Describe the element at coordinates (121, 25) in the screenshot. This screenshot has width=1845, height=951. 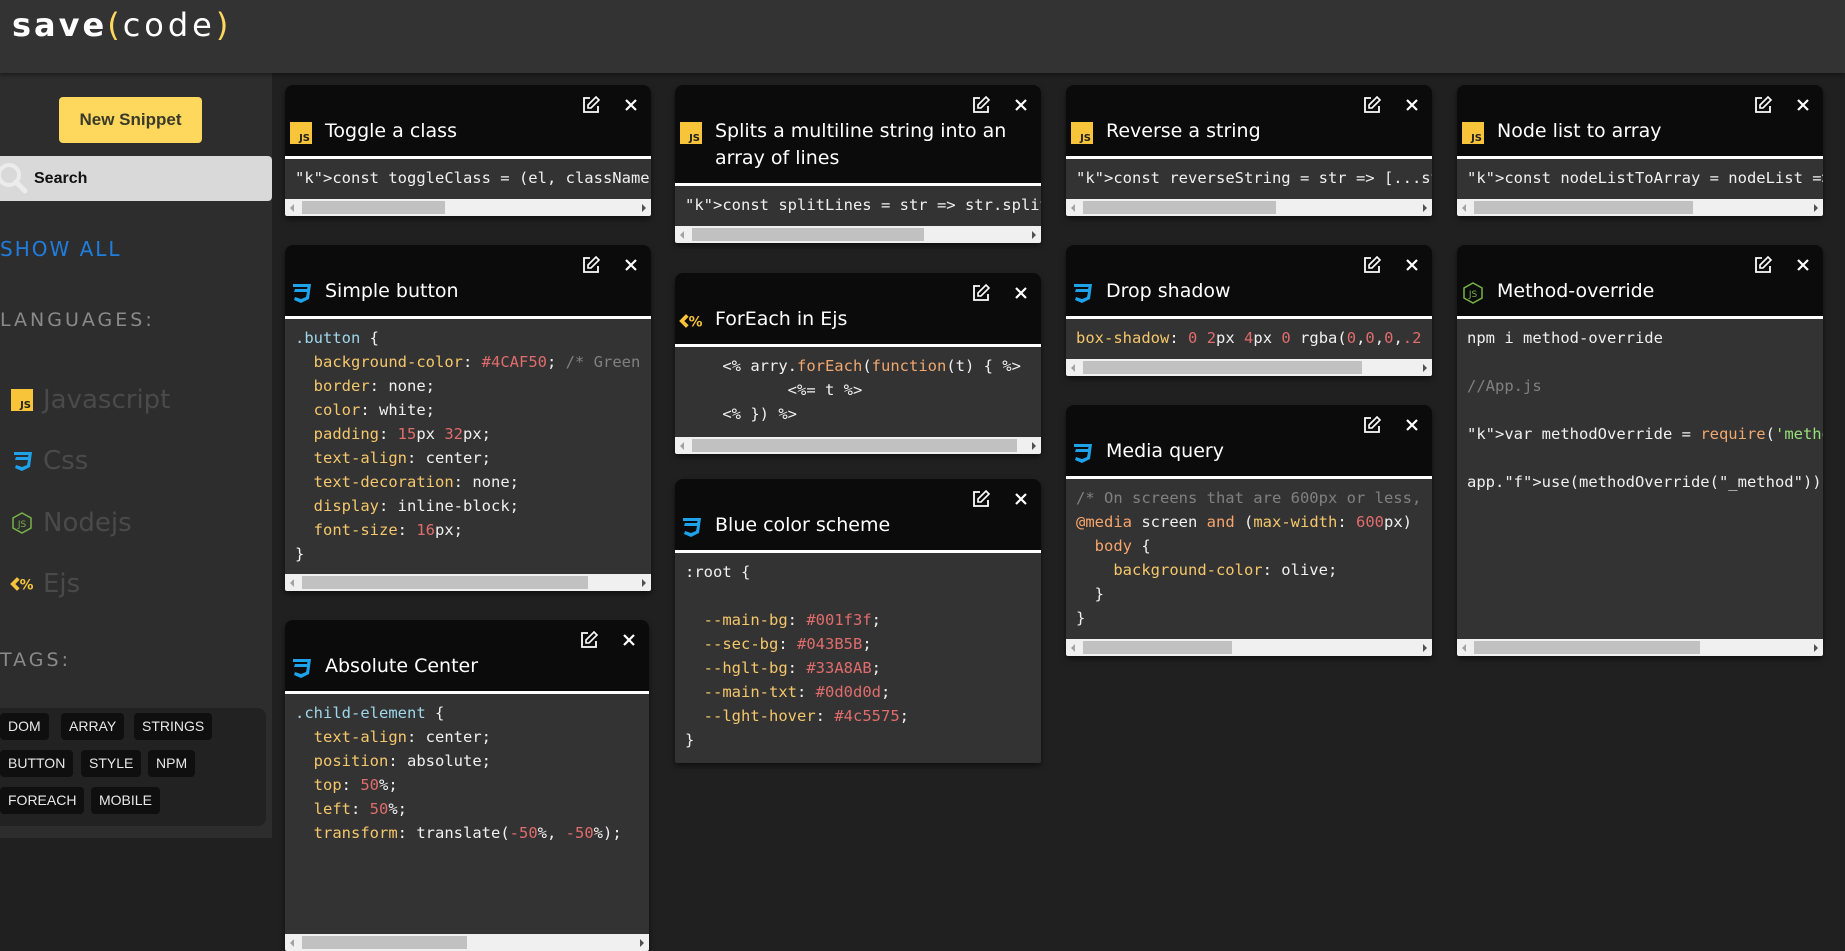
I see `app-logo: save(code)` at that location.